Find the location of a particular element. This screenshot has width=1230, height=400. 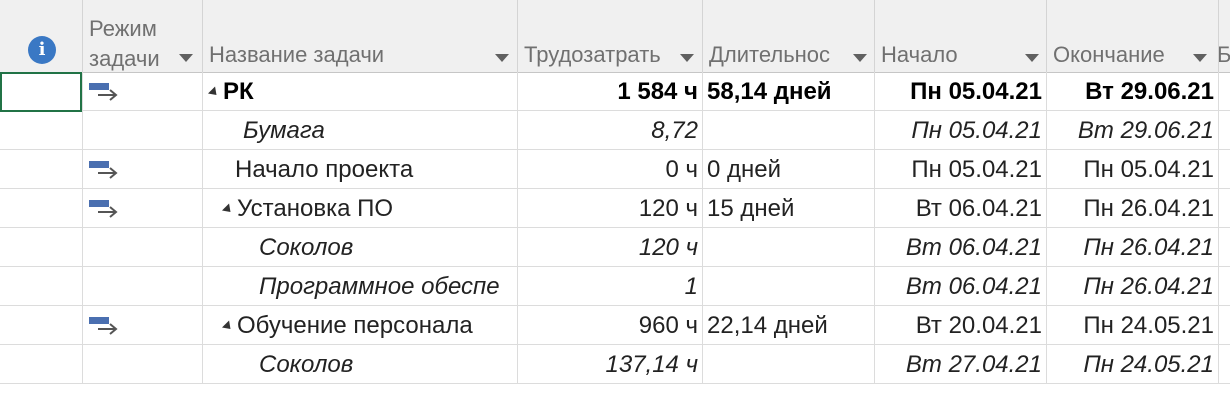

indicators-column-header: i is located at coordinates (41, 36).